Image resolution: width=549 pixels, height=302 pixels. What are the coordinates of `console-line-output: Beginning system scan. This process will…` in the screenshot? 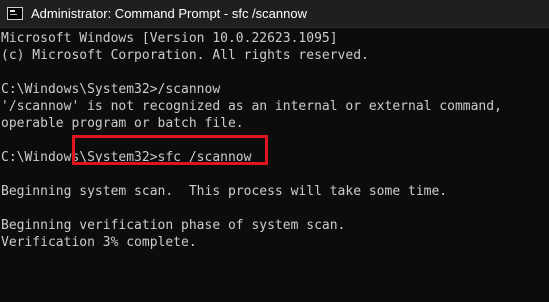 It's located at (224, 191).